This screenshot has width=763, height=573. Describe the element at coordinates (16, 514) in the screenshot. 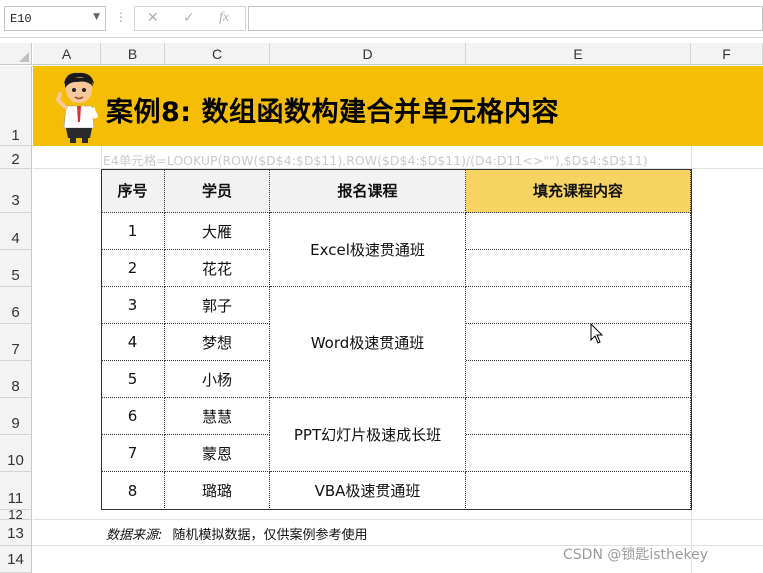

I see `row-header-12: 12` at that location.